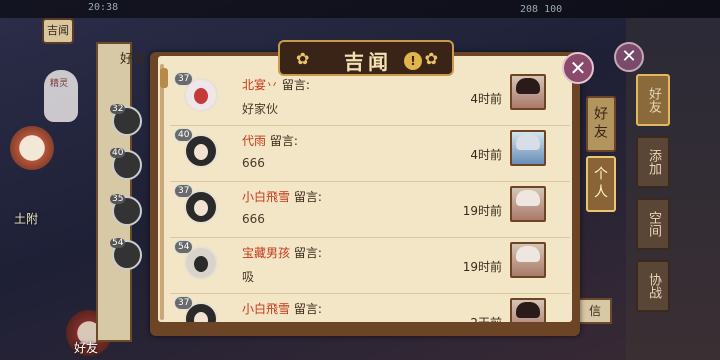  What do you see at coordinates (431, 58) in the screenshot?
I see `flower-icon: ✿` at bounding box center [431, 58].